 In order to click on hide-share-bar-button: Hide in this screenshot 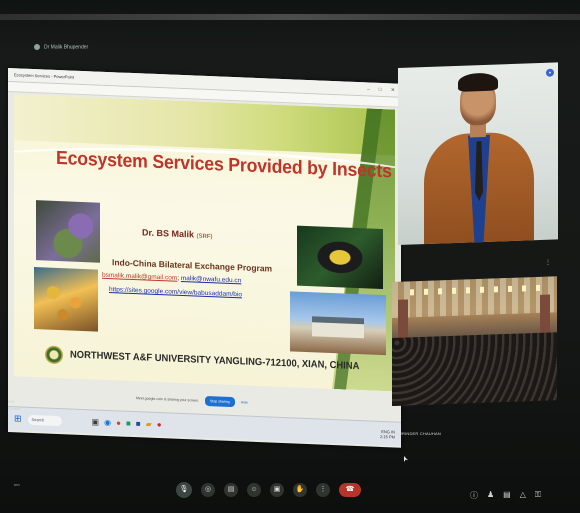, I will do `click(244, 402)`.